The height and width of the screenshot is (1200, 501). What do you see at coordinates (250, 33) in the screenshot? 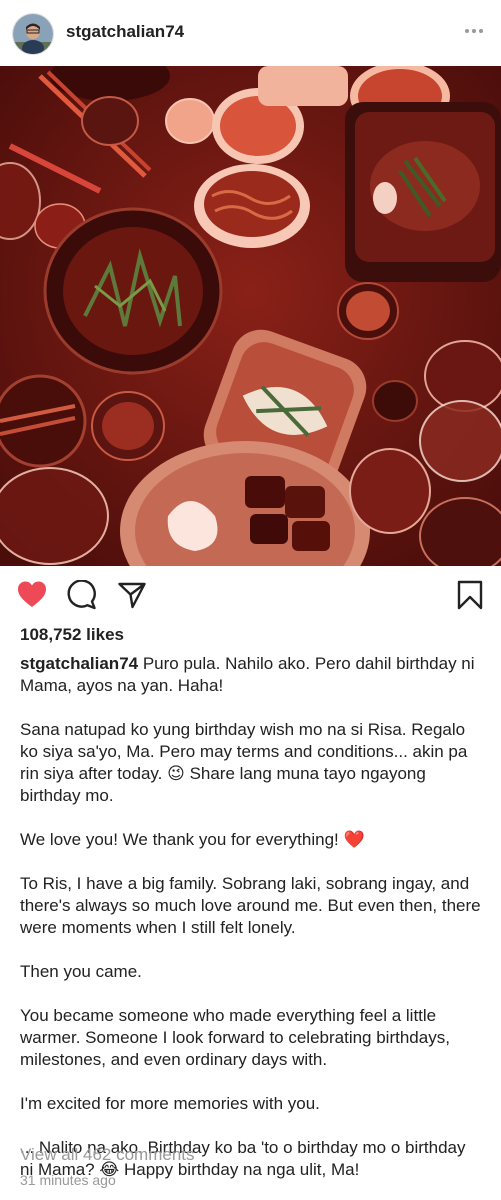
I see `post-header: stgatchalian74` at bounding box center [250, 33].